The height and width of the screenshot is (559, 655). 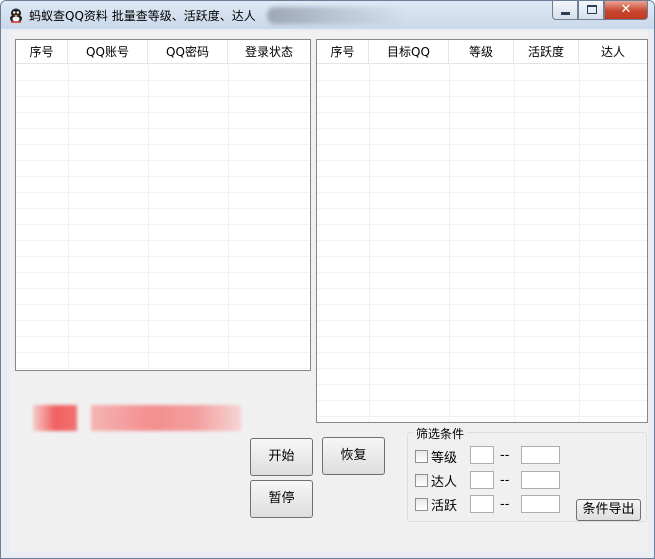 I want to click on filter-level-checkbox, so click(x=421, y=456).